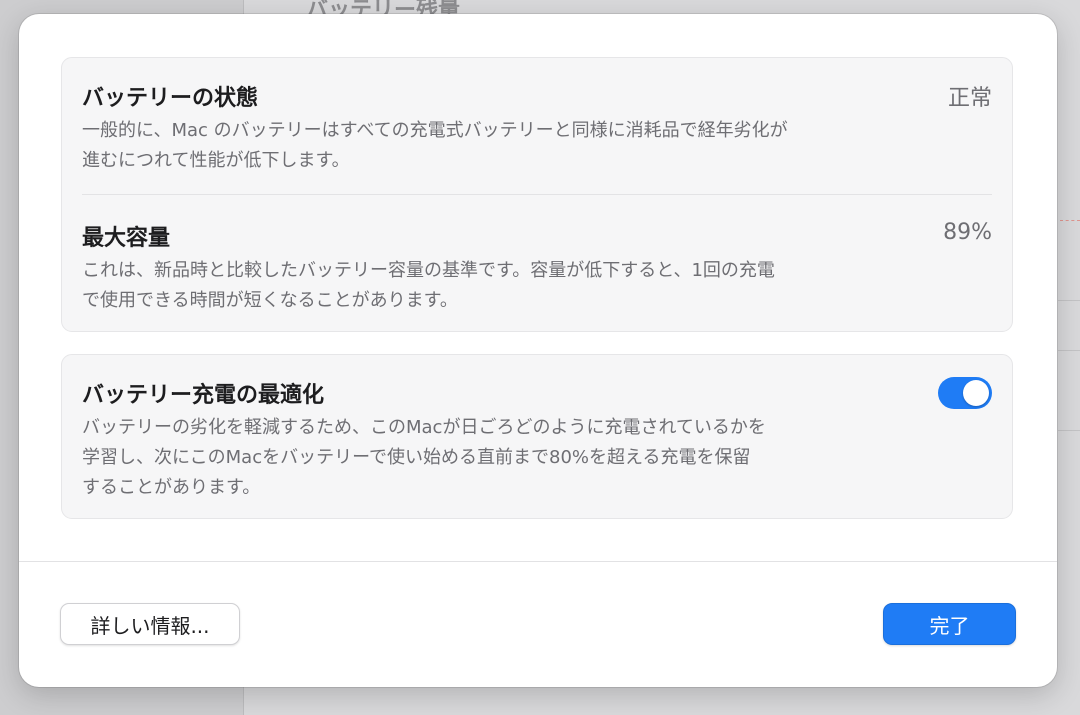 This screenshot has height=715, width=1080. What do you see at coordinates (170, 98) in the screenshot?
I see `battery-health-title: バッテリーの状態` at bounding box center [170, 98].